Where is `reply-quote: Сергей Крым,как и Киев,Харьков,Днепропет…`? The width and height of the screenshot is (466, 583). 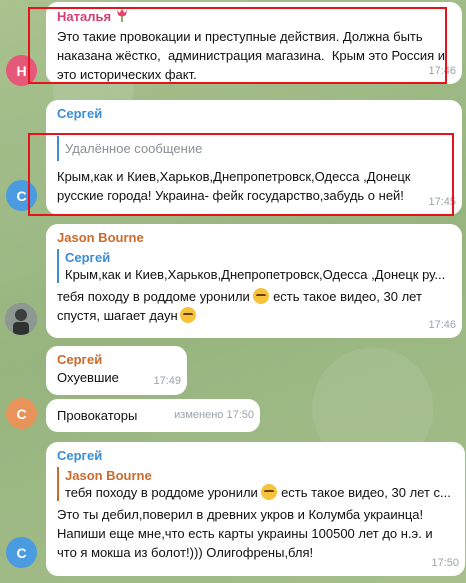 reply-quote: Сергей Крым,как и Киев,Харьков,Днепропет… is located at coordinates (254, 266).